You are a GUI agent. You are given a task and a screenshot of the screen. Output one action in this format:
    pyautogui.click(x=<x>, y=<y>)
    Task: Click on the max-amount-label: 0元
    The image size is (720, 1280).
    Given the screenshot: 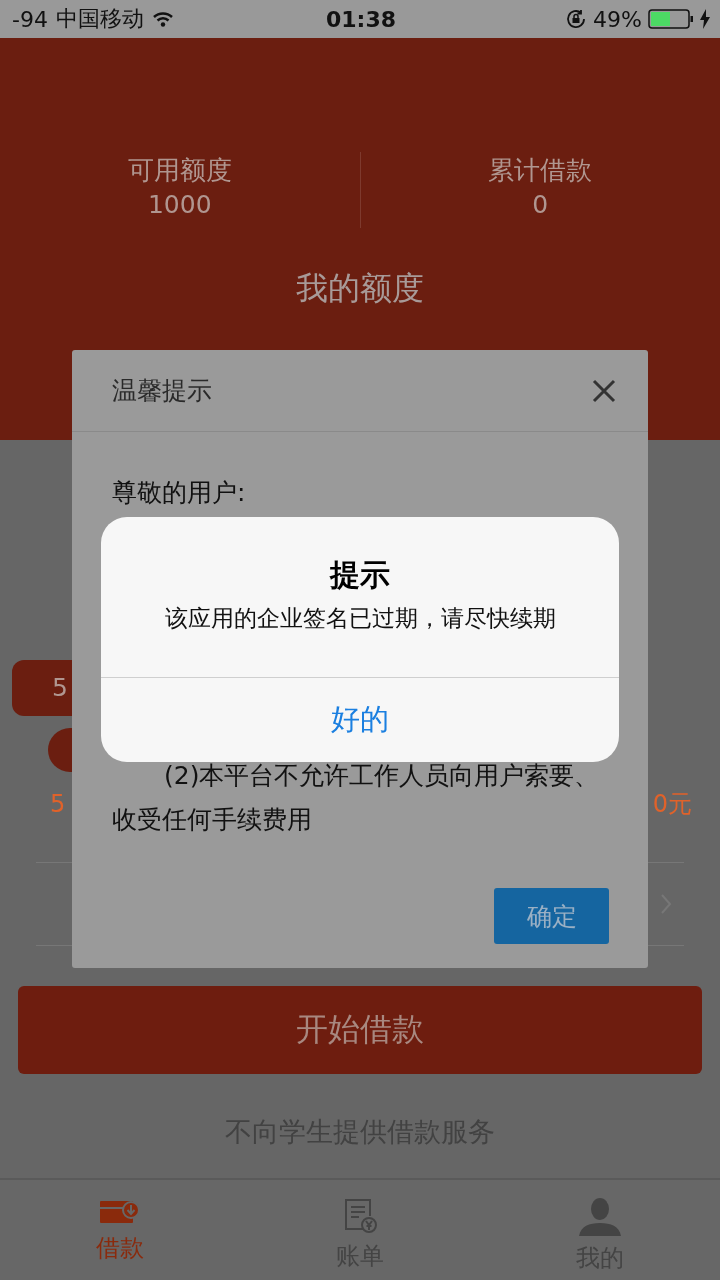 What is the action you would take?
    pyautogui.click(x=672, y=804)
    